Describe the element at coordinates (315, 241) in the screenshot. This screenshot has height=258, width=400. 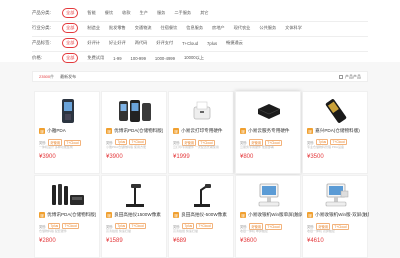
I see `product-price: ¥4610` at that location.